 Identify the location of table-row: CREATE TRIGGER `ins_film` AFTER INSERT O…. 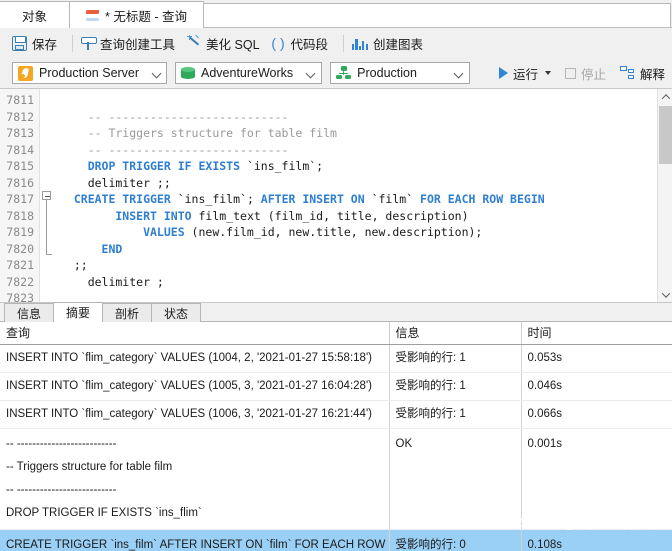
(336, 540).